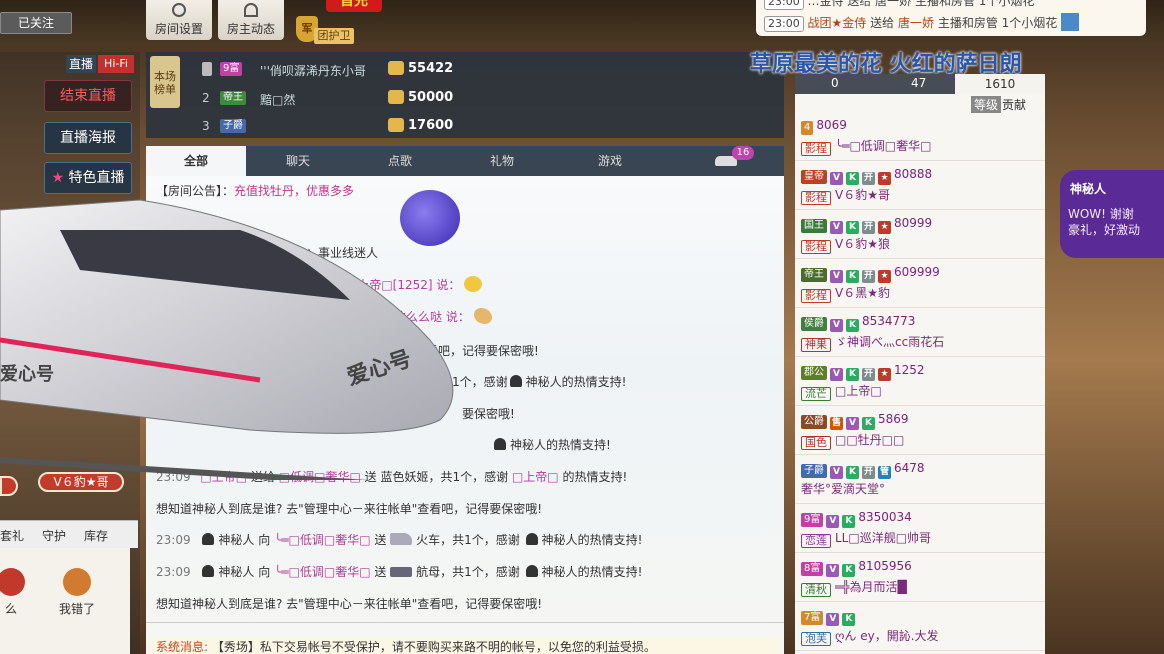  What do you see at coordinates (251, 20) in the screenshot?
I see `host-dynamics-button: 房主动态` at bounding box center [251, 20].